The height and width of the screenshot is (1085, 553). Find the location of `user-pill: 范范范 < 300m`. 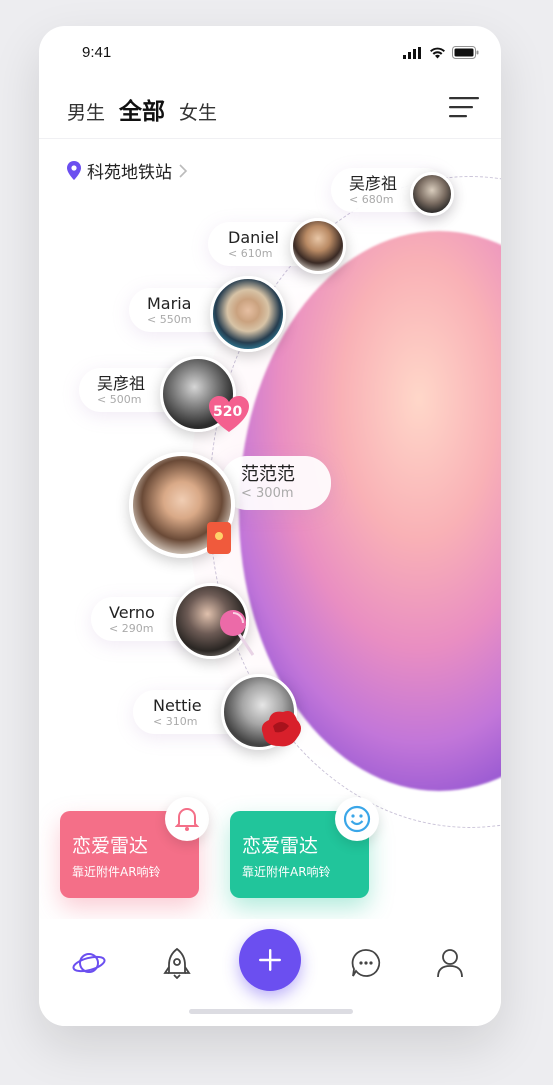

user-pill: 范范范 < 300m is located at coordinates (276, 483).